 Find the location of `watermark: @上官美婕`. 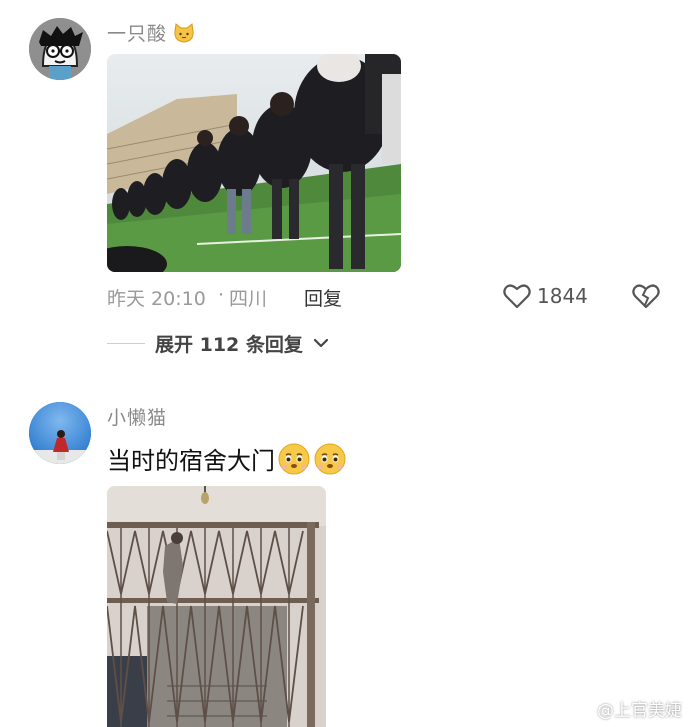

watermark: @上官美婕 is located at coordinates (625, 708).